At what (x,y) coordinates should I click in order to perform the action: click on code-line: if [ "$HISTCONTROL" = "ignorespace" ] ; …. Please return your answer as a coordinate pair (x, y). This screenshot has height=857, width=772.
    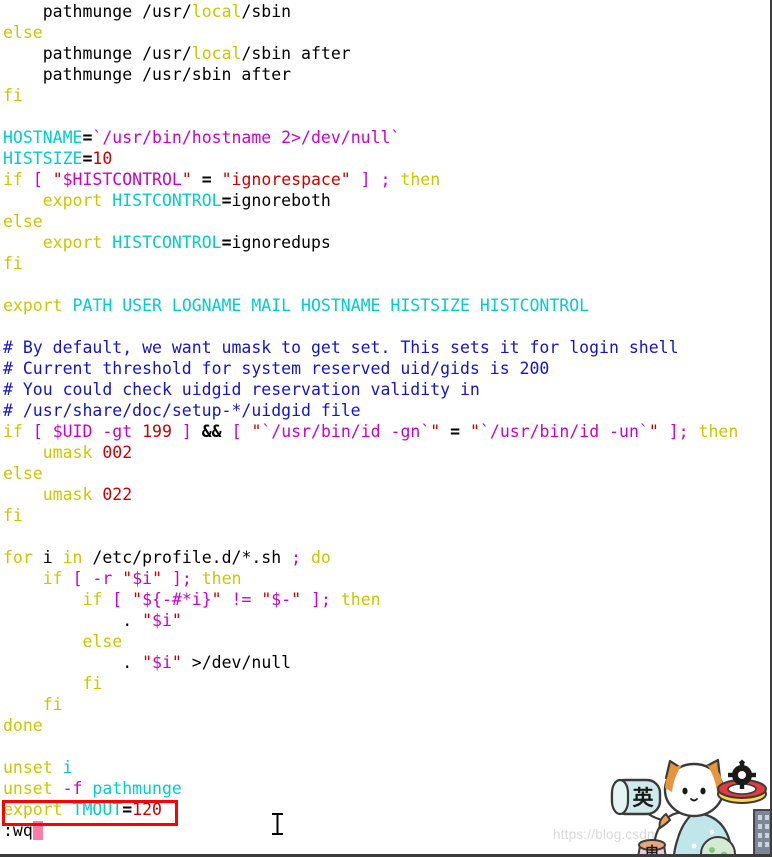
    Looking at the image, I should click on (385, 179).